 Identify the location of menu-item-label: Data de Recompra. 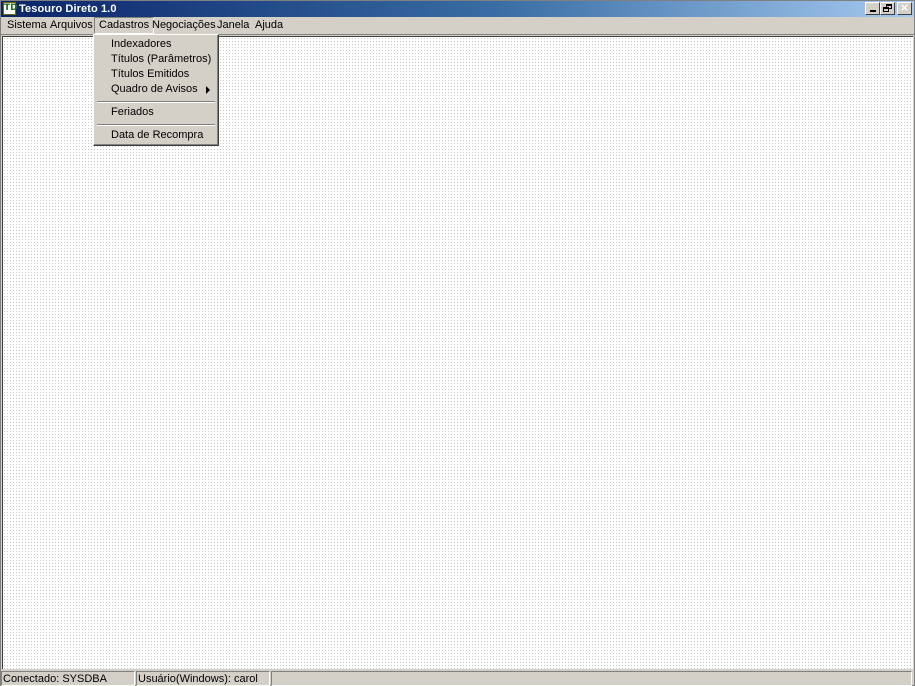
(157, 135).